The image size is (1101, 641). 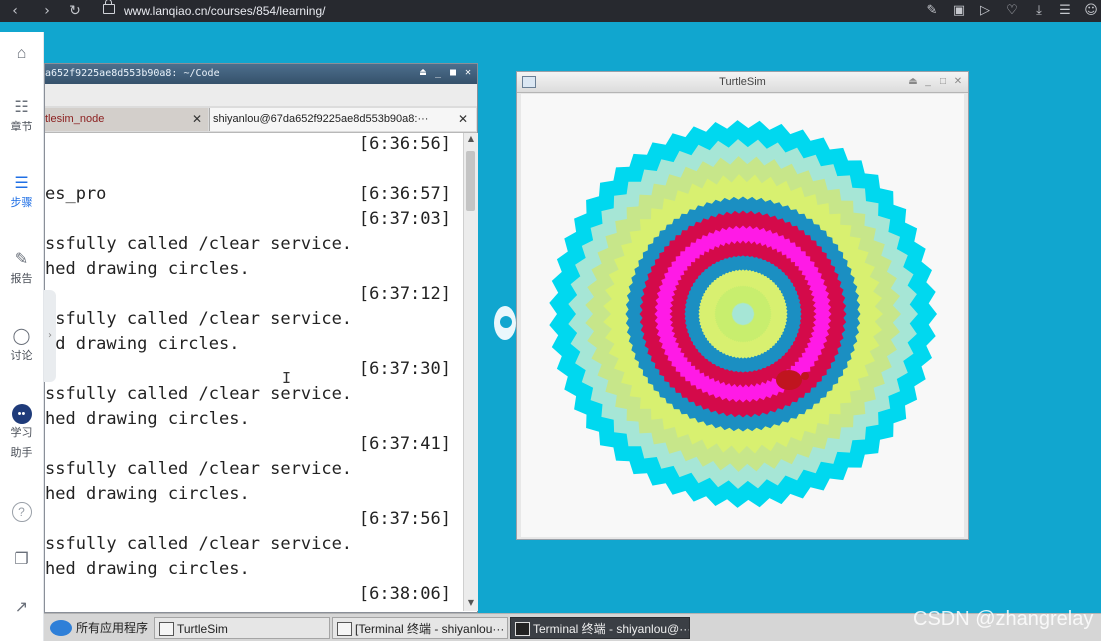 I want to click on help-icon: ?, so click(x=21, y=512).